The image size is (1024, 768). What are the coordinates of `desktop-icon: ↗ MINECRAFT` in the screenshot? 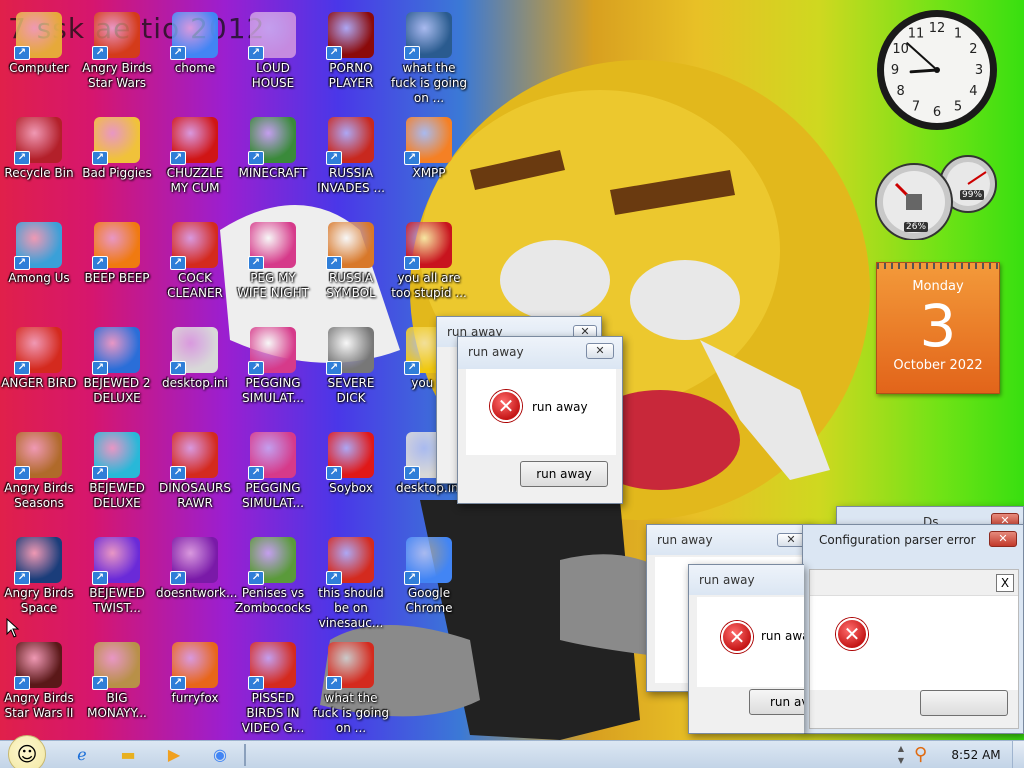 It's located at (273, 162).